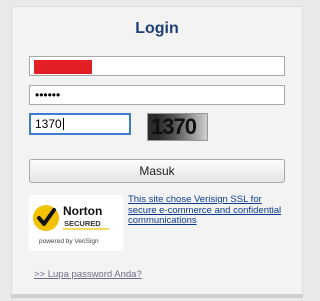 The image size is (320, 301). I want to click on forgot-password-link: >> Lupa password Anda?, so click(88, 274).